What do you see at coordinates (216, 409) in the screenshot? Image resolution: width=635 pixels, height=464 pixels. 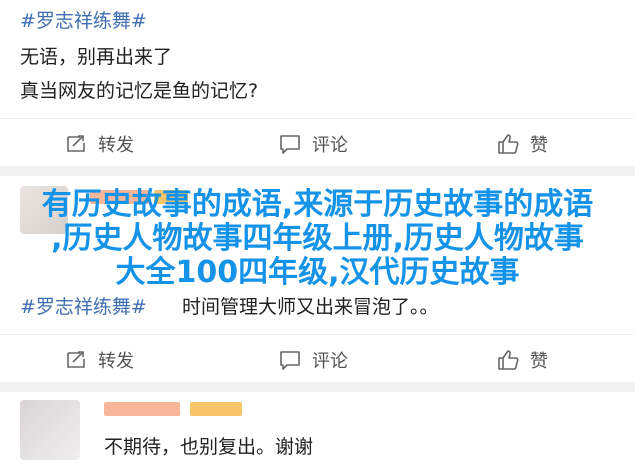 I see `user-badge-blurred` at bounding box center [216, 409].